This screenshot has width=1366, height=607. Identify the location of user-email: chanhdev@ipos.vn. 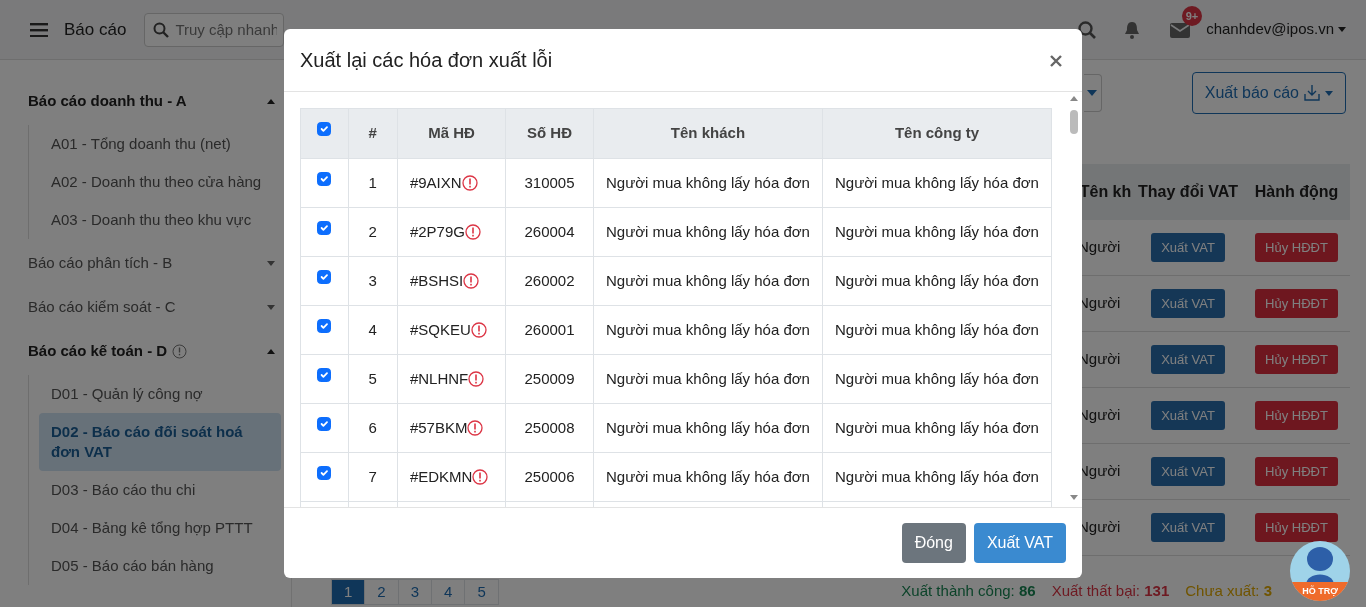
(1270, 29).